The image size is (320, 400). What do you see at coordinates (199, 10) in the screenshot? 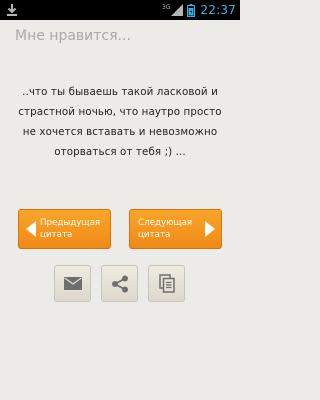
I see `status-indicators: 3G 22:37` at bounding box center [199, 10].